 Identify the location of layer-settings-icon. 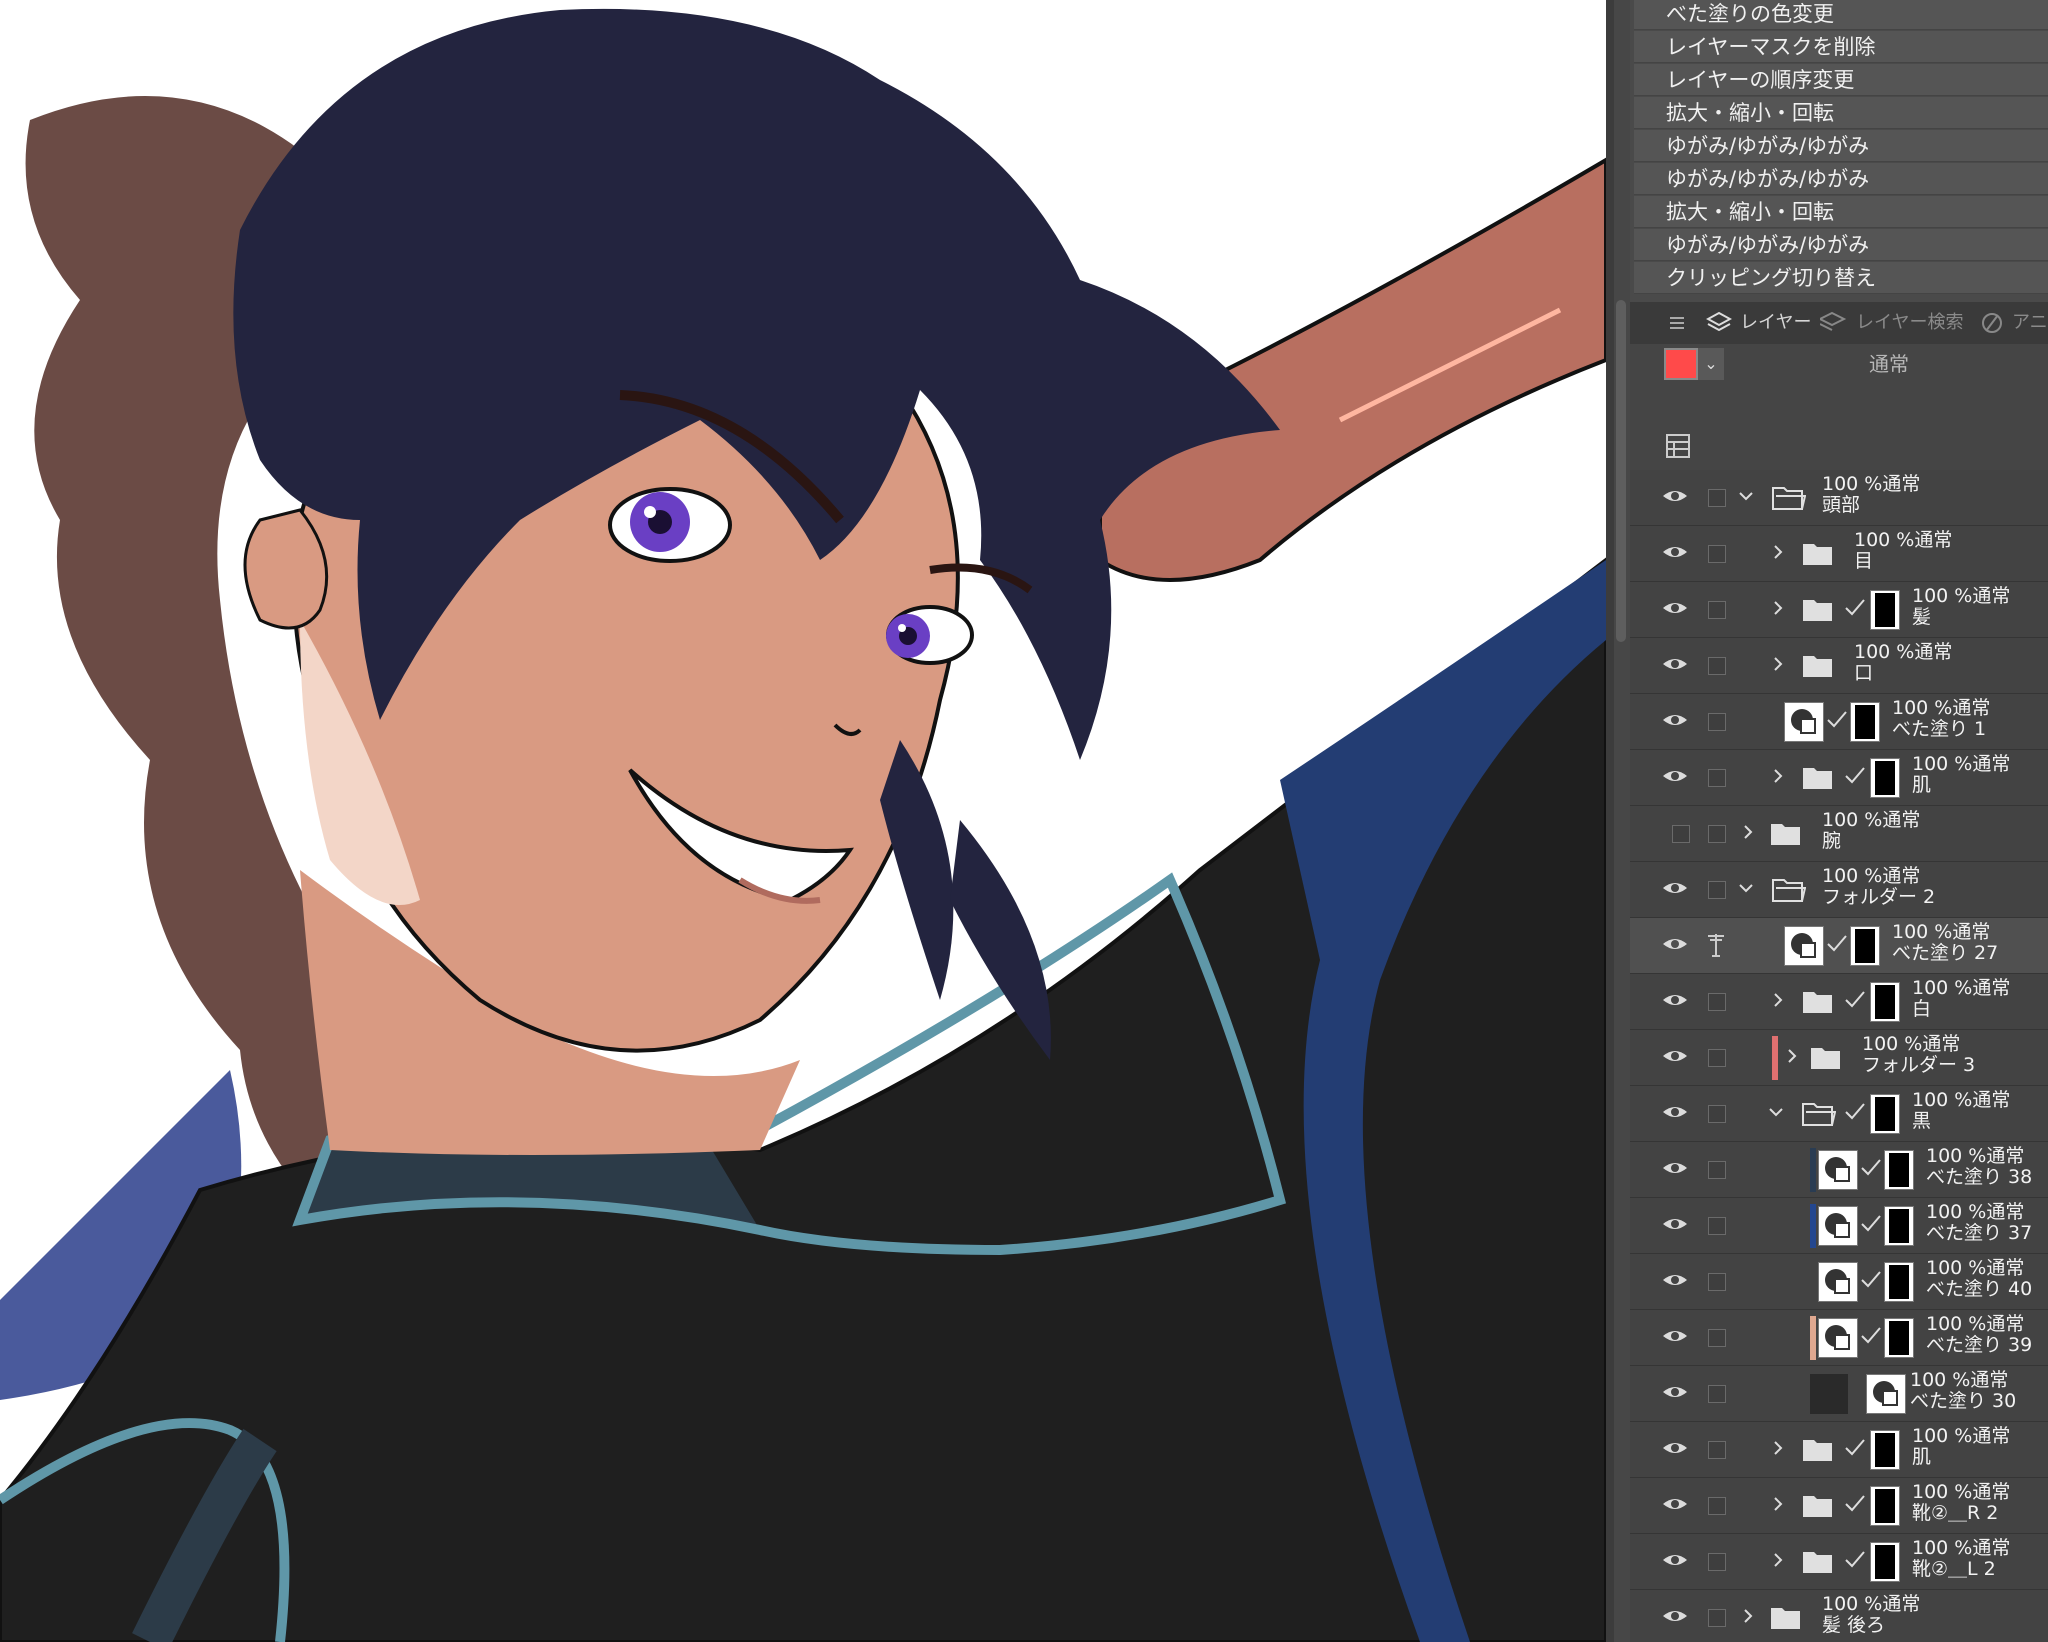
(1678, 446).